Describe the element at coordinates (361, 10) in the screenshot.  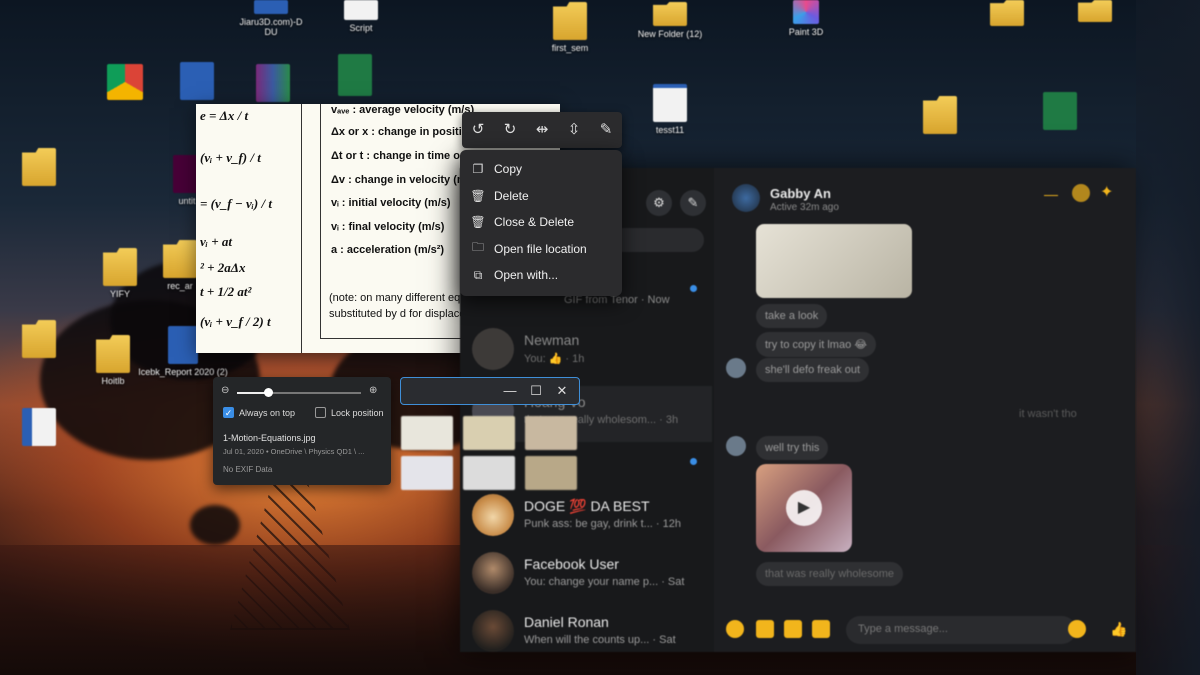
I see `document-icon` at that location.